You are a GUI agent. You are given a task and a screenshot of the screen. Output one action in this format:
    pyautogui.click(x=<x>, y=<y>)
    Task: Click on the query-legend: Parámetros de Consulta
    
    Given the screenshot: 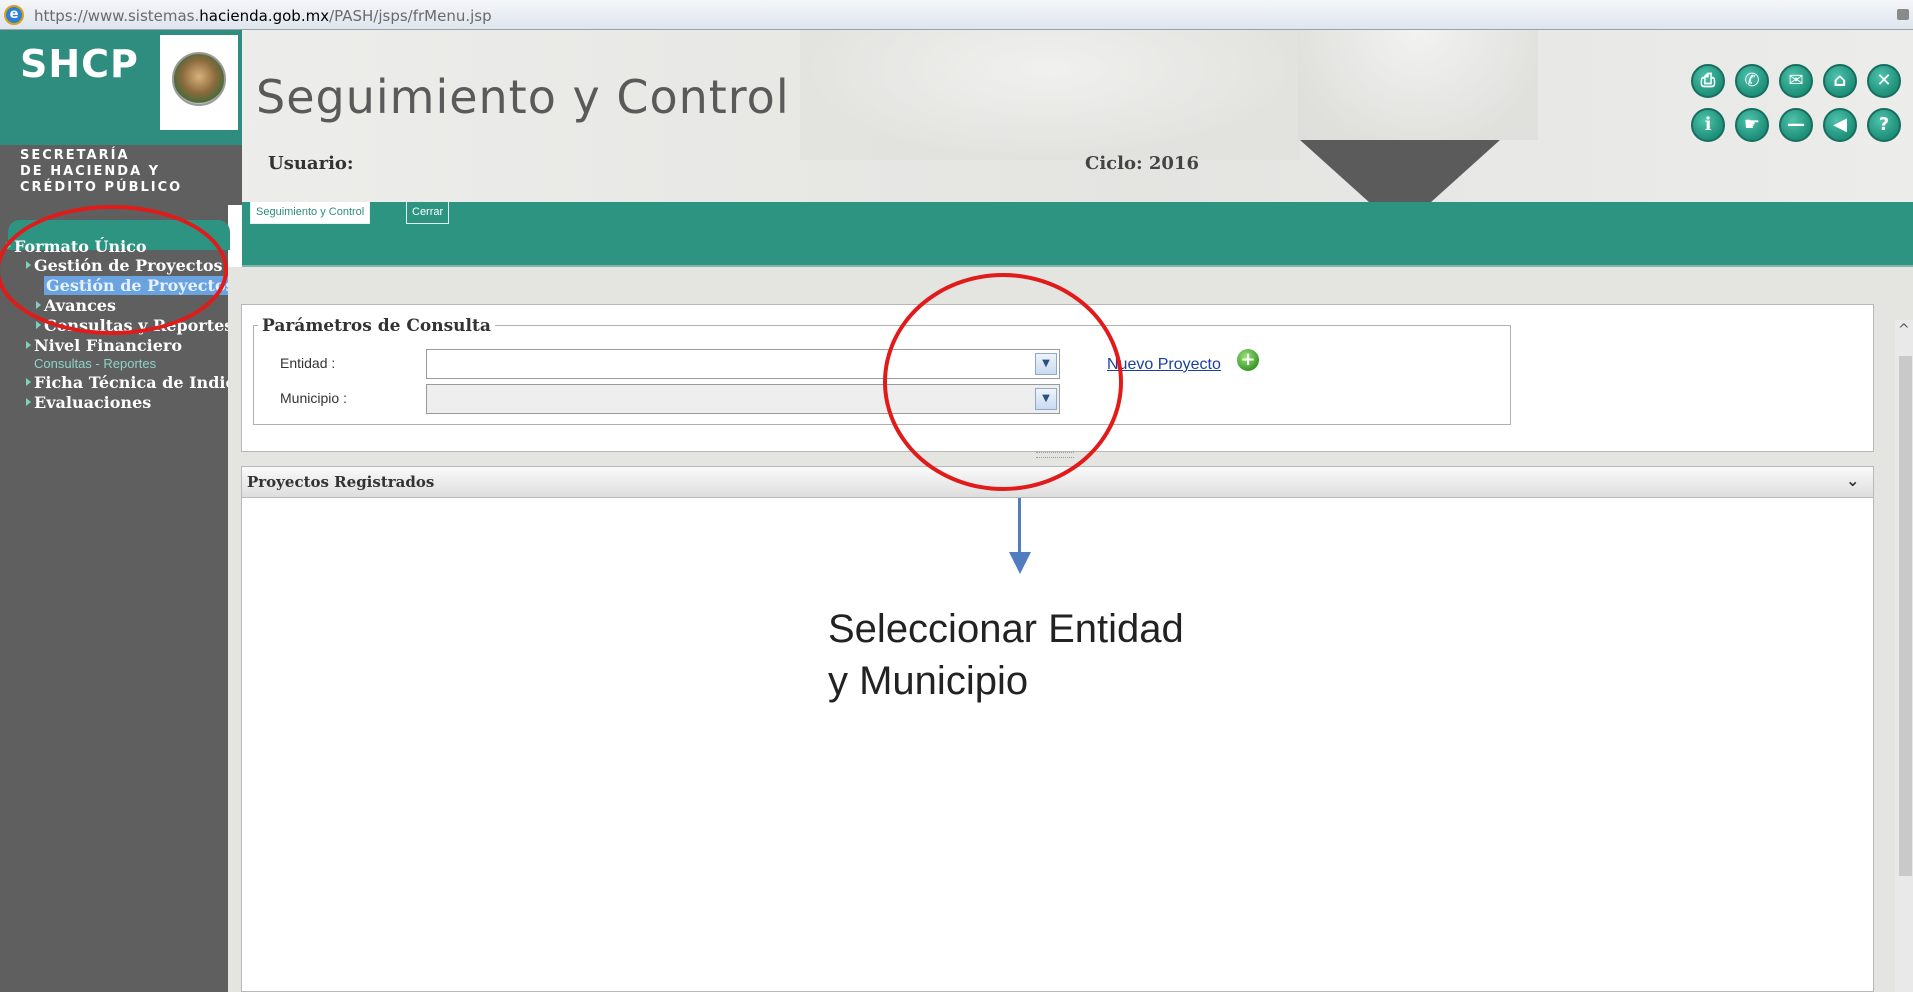 What is the action you would take?
    pyautogui.click(x=376, y=326)
    